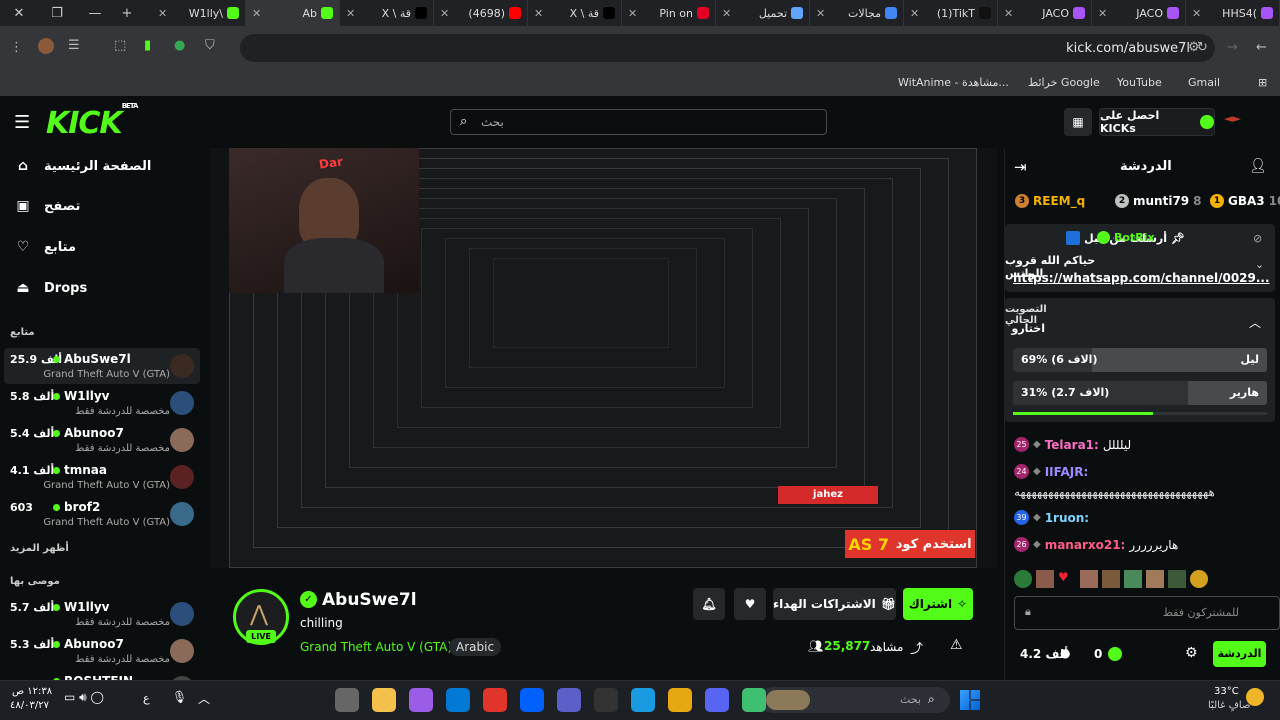 The height and width of the screenshot is (720, 1280). What do you see at coordinates (347, 700) in the screenshot?
I see `window-icon` at bounding box center [347, 700].